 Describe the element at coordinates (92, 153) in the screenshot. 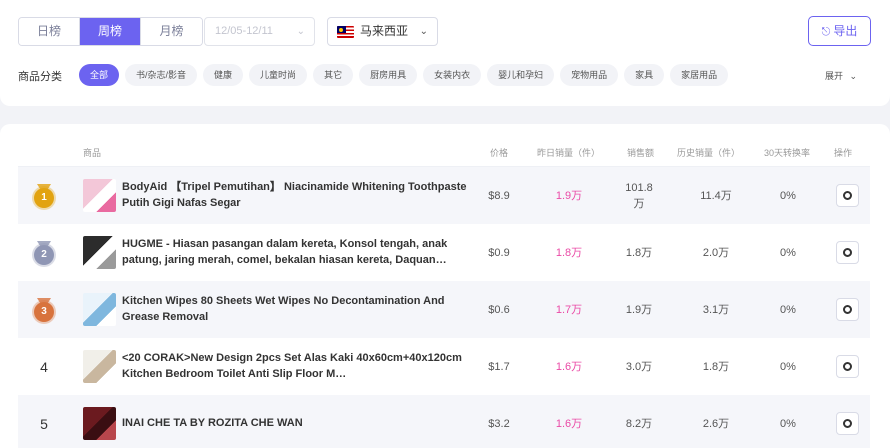

I see `col-product: 商品` at that location.